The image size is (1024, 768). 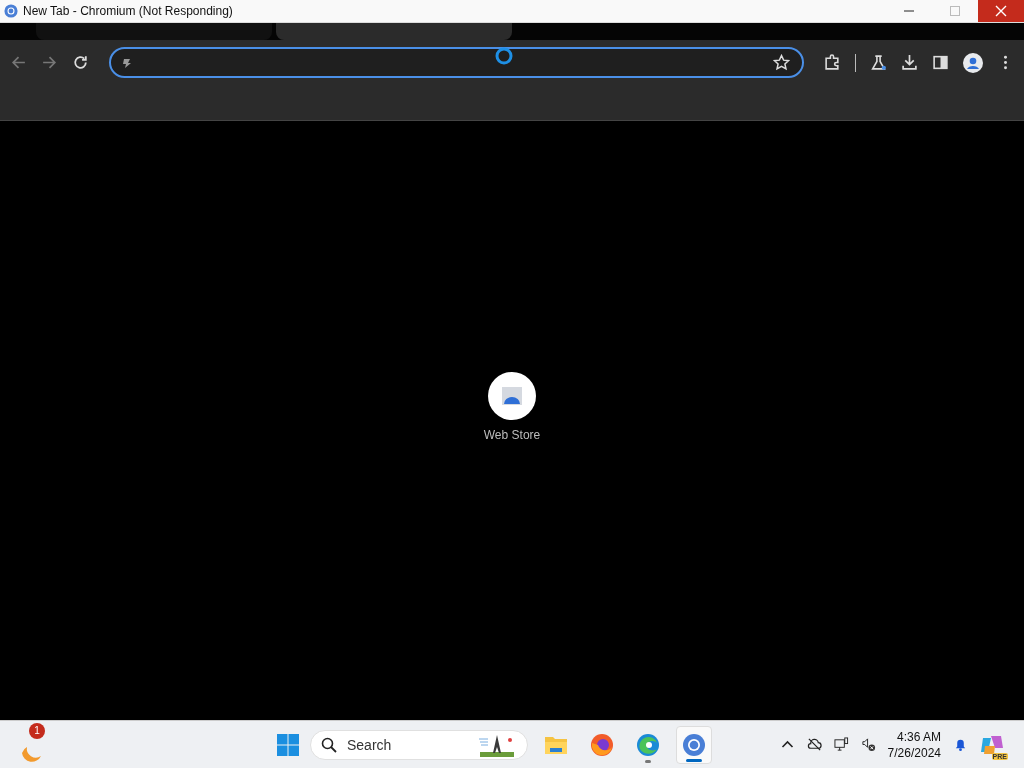 I want to click on address-bar, so click(x=456, y=62).